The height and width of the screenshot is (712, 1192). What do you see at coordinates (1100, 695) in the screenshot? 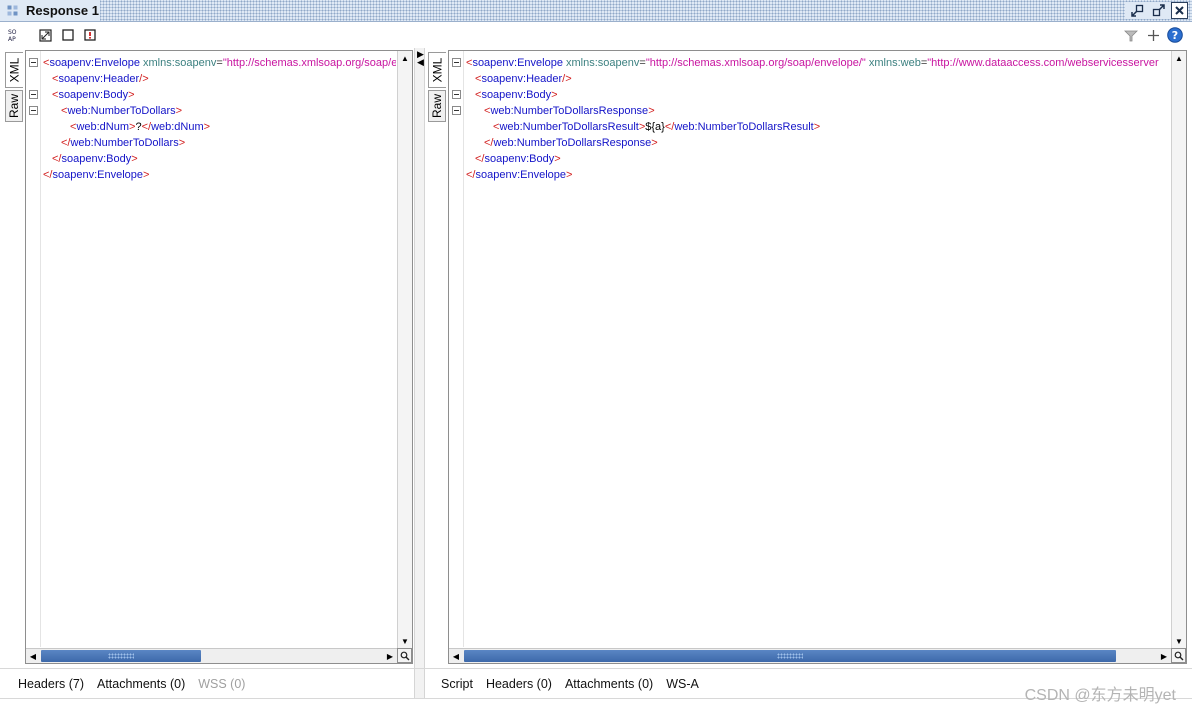
I see `watermark: CSDN @东方未明yet` at bounding box center [1100, 695].